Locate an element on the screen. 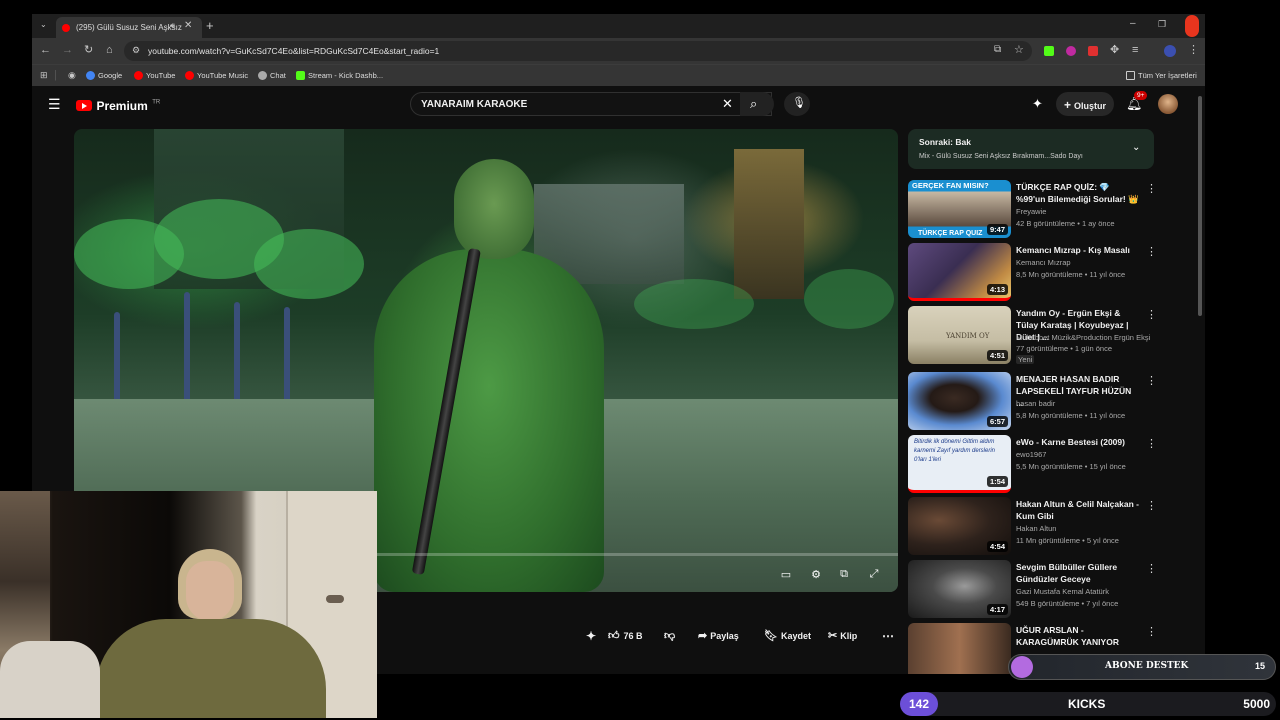 This screenshot has width=1280, height=720. search-button: ⌕ is located at coordinates (757, 104).